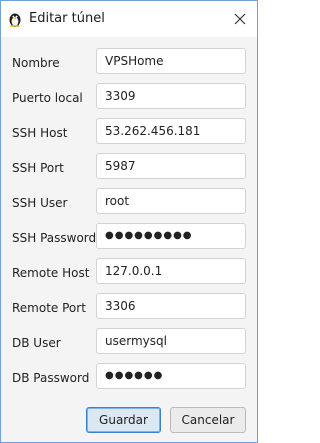 This screenshot has width=320, height=443. What do you see at coordinates (171, 131) in the screenshot?
I see `ssh-host-field: 53.262.456.181` at bounding box center [171, 131].